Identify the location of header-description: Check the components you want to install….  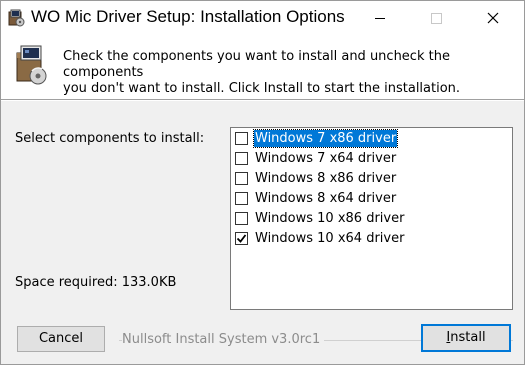
(288, 73).